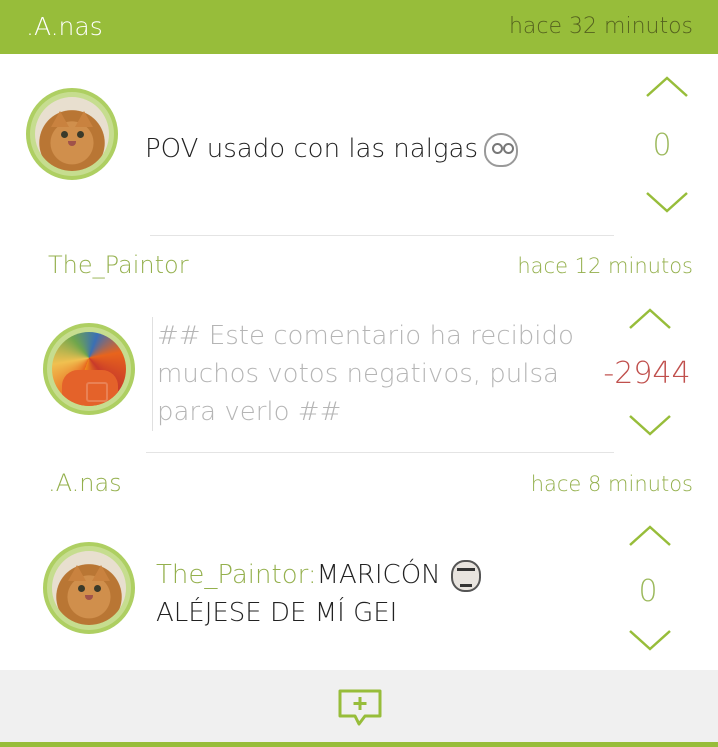 The image size is (718, 747). Describe the element at coordinates (318, 594) in the screenshot. I see `comment-body: The_Paintor:MARICÓN ALÉJESE DE MÍ GEI` at that location.